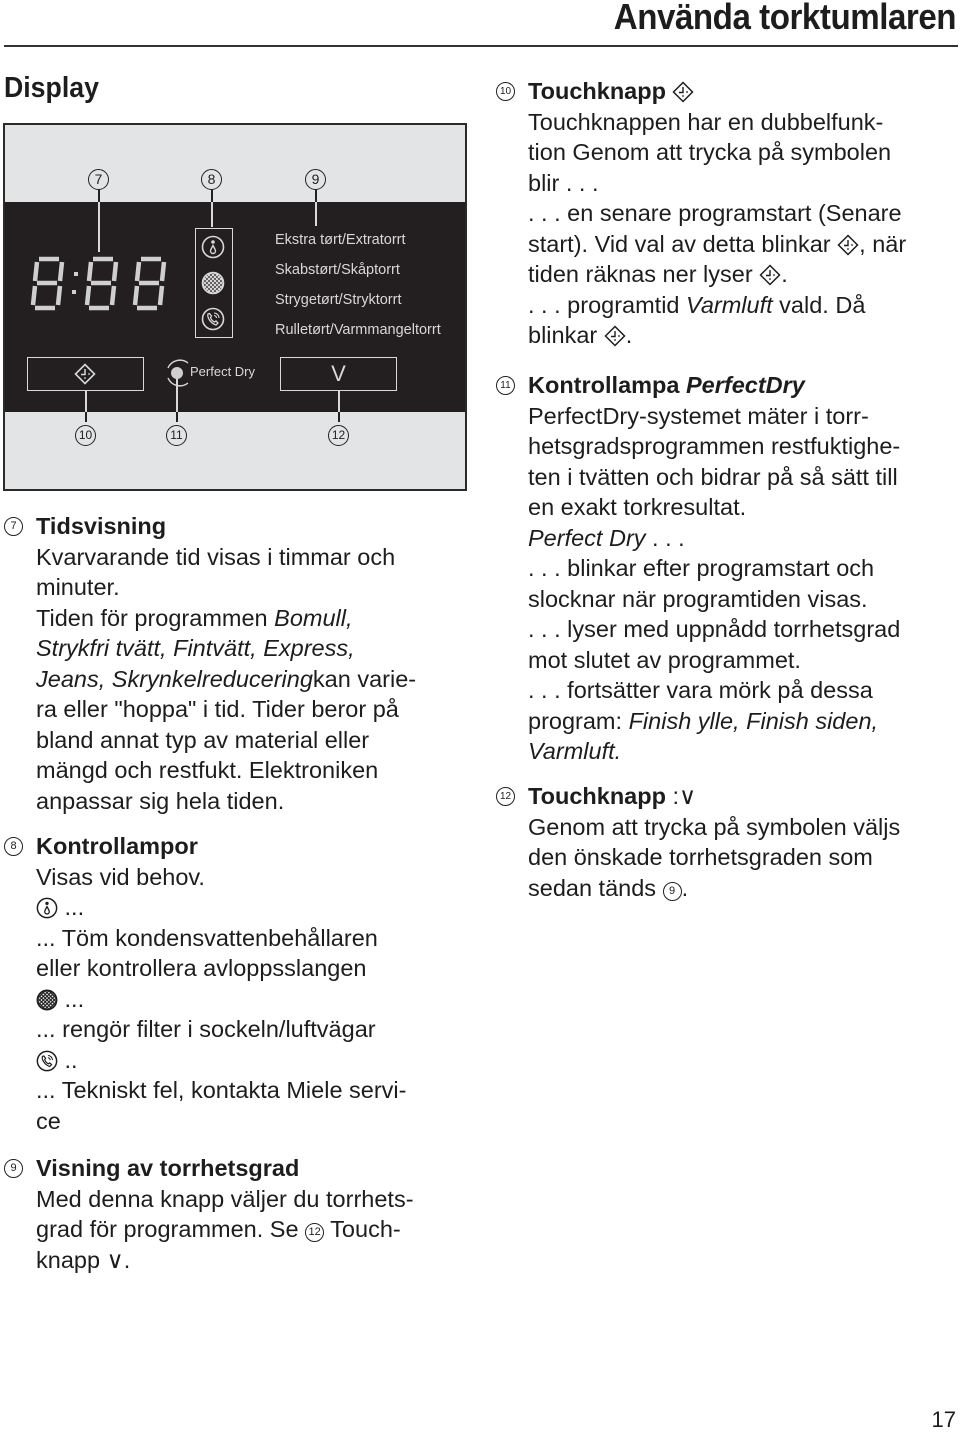  What do you see at coordinates (700, 857) in the screenshot?
I see `text-line: den önskade torrhetsgraden som` at bounding box center [700, 857].